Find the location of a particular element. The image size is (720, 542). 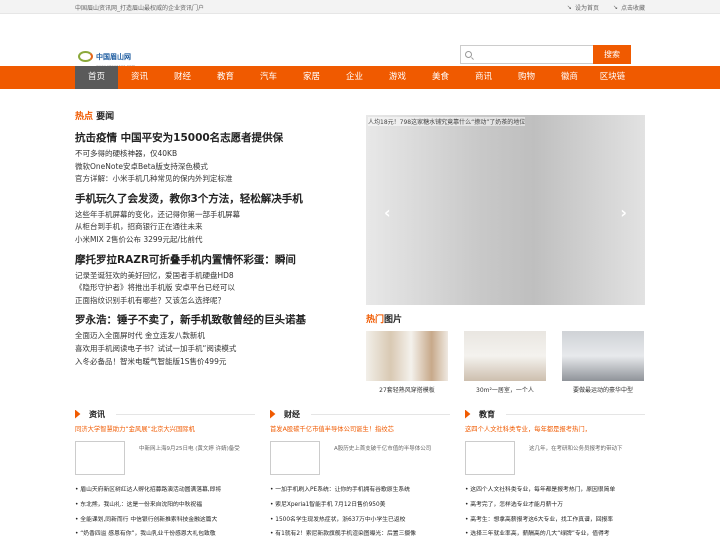

news-link: 记录圣诞狂欢的美好回忆，爱国者手机硬盘HD8 is located at coordinates (215, 276).